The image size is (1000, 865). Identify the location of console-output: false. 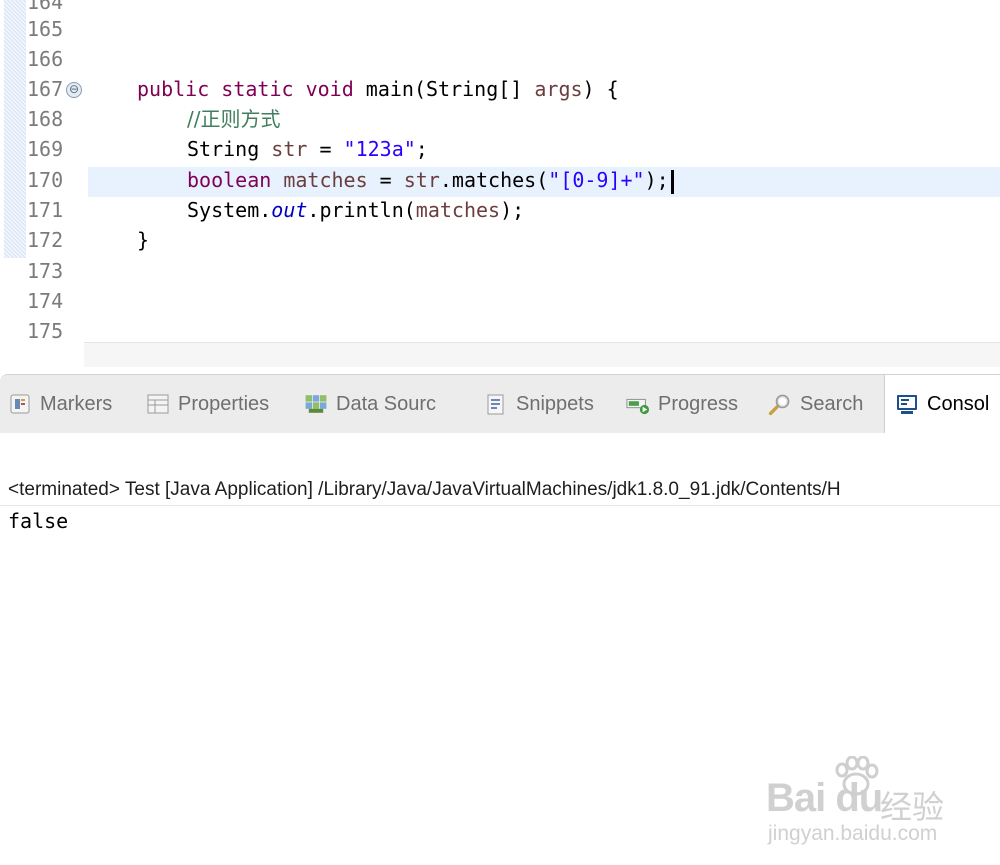
(38, 521).